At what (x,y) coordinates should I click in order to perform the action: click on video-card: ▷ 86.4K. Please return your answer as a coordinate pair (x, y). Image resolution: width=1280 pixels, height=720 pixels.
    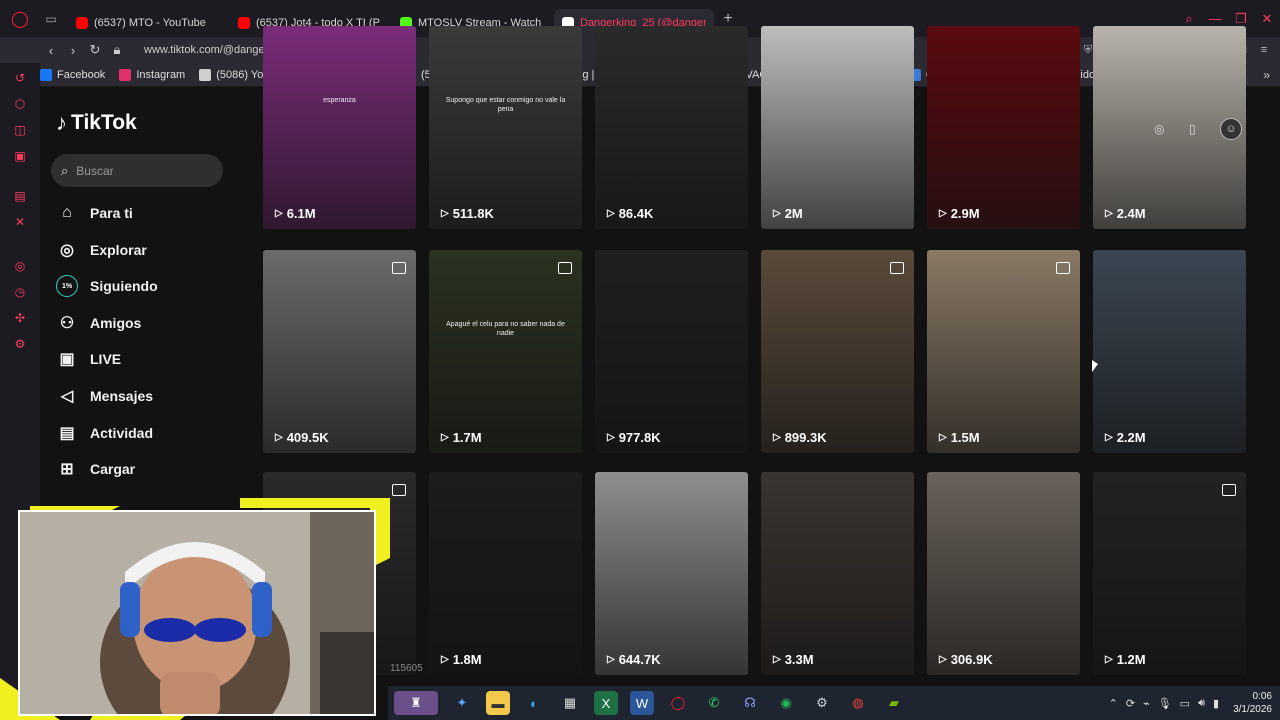
    Looking at the image, I should click on (671, 127).